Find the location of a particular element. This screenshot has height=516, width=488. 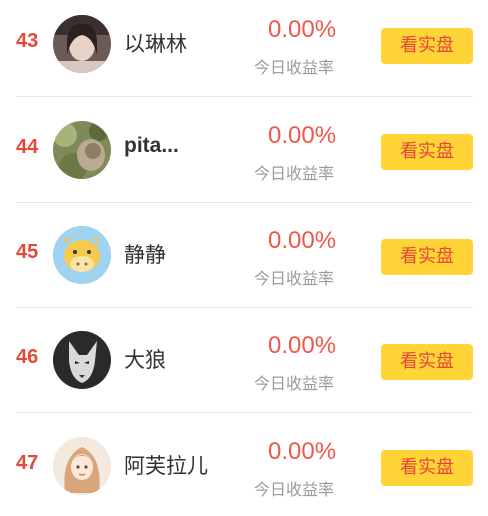

user-name: 以琳林 is located at coordinates (155, 44).